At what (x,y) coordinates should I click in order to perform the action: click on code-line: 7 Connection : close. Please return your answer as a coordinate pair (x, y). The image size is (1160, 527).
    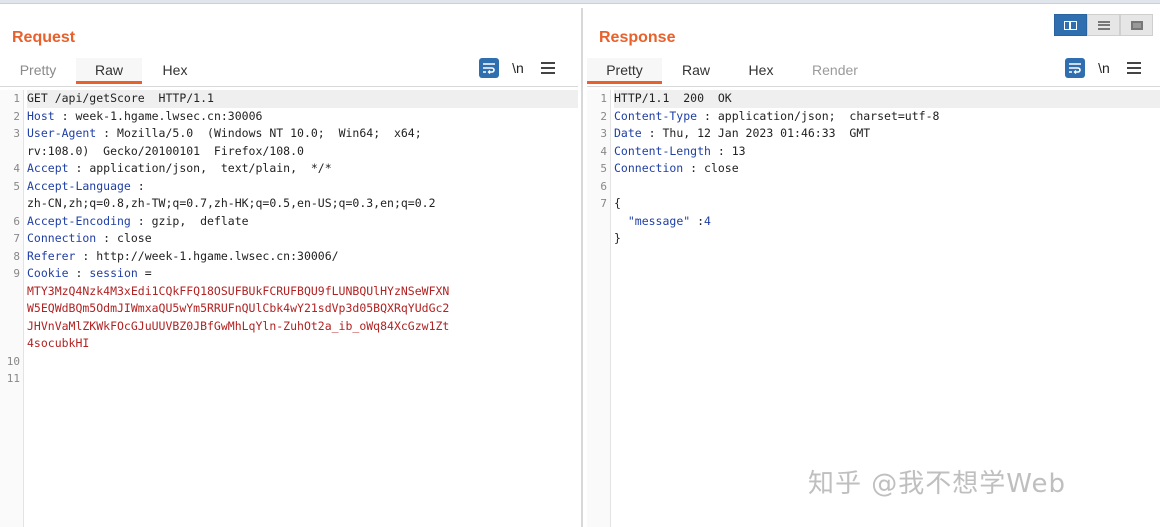
    Looking at the image, I should click on (82, 238).